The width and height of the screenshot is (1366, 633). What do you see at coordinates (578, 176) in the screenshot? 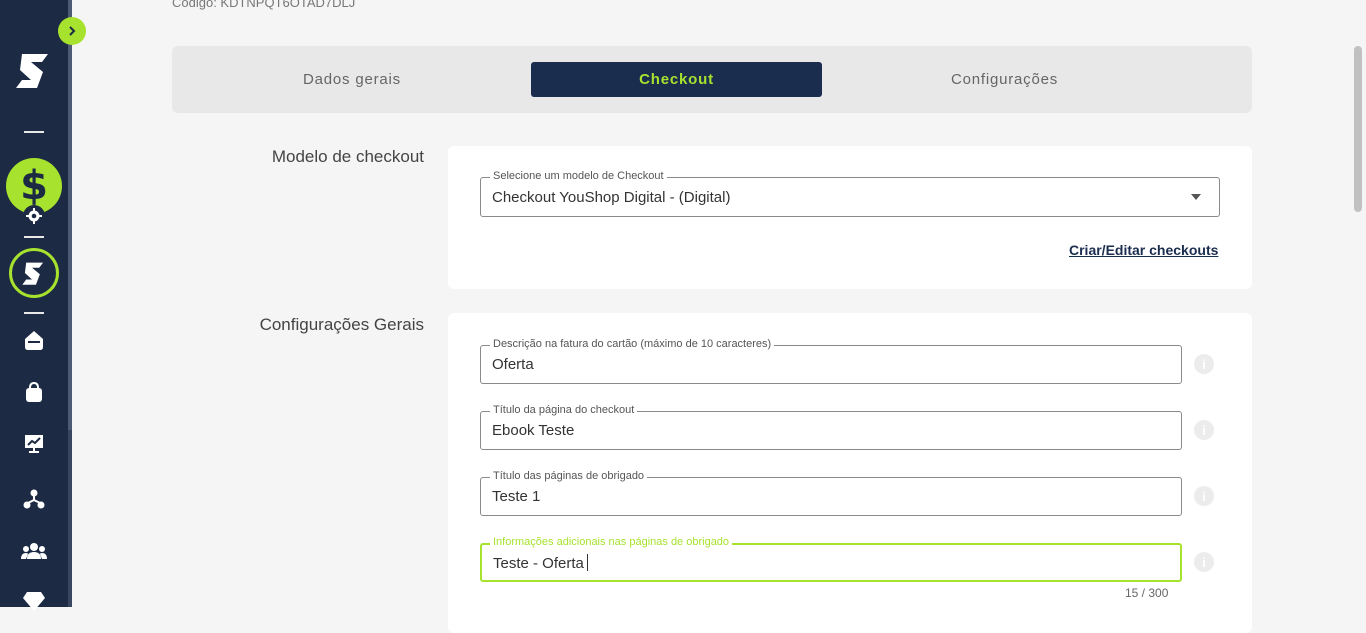
I see `checkout-model-select-label: Selecione um modelo de Checkout` at bounding box center [578, 176].